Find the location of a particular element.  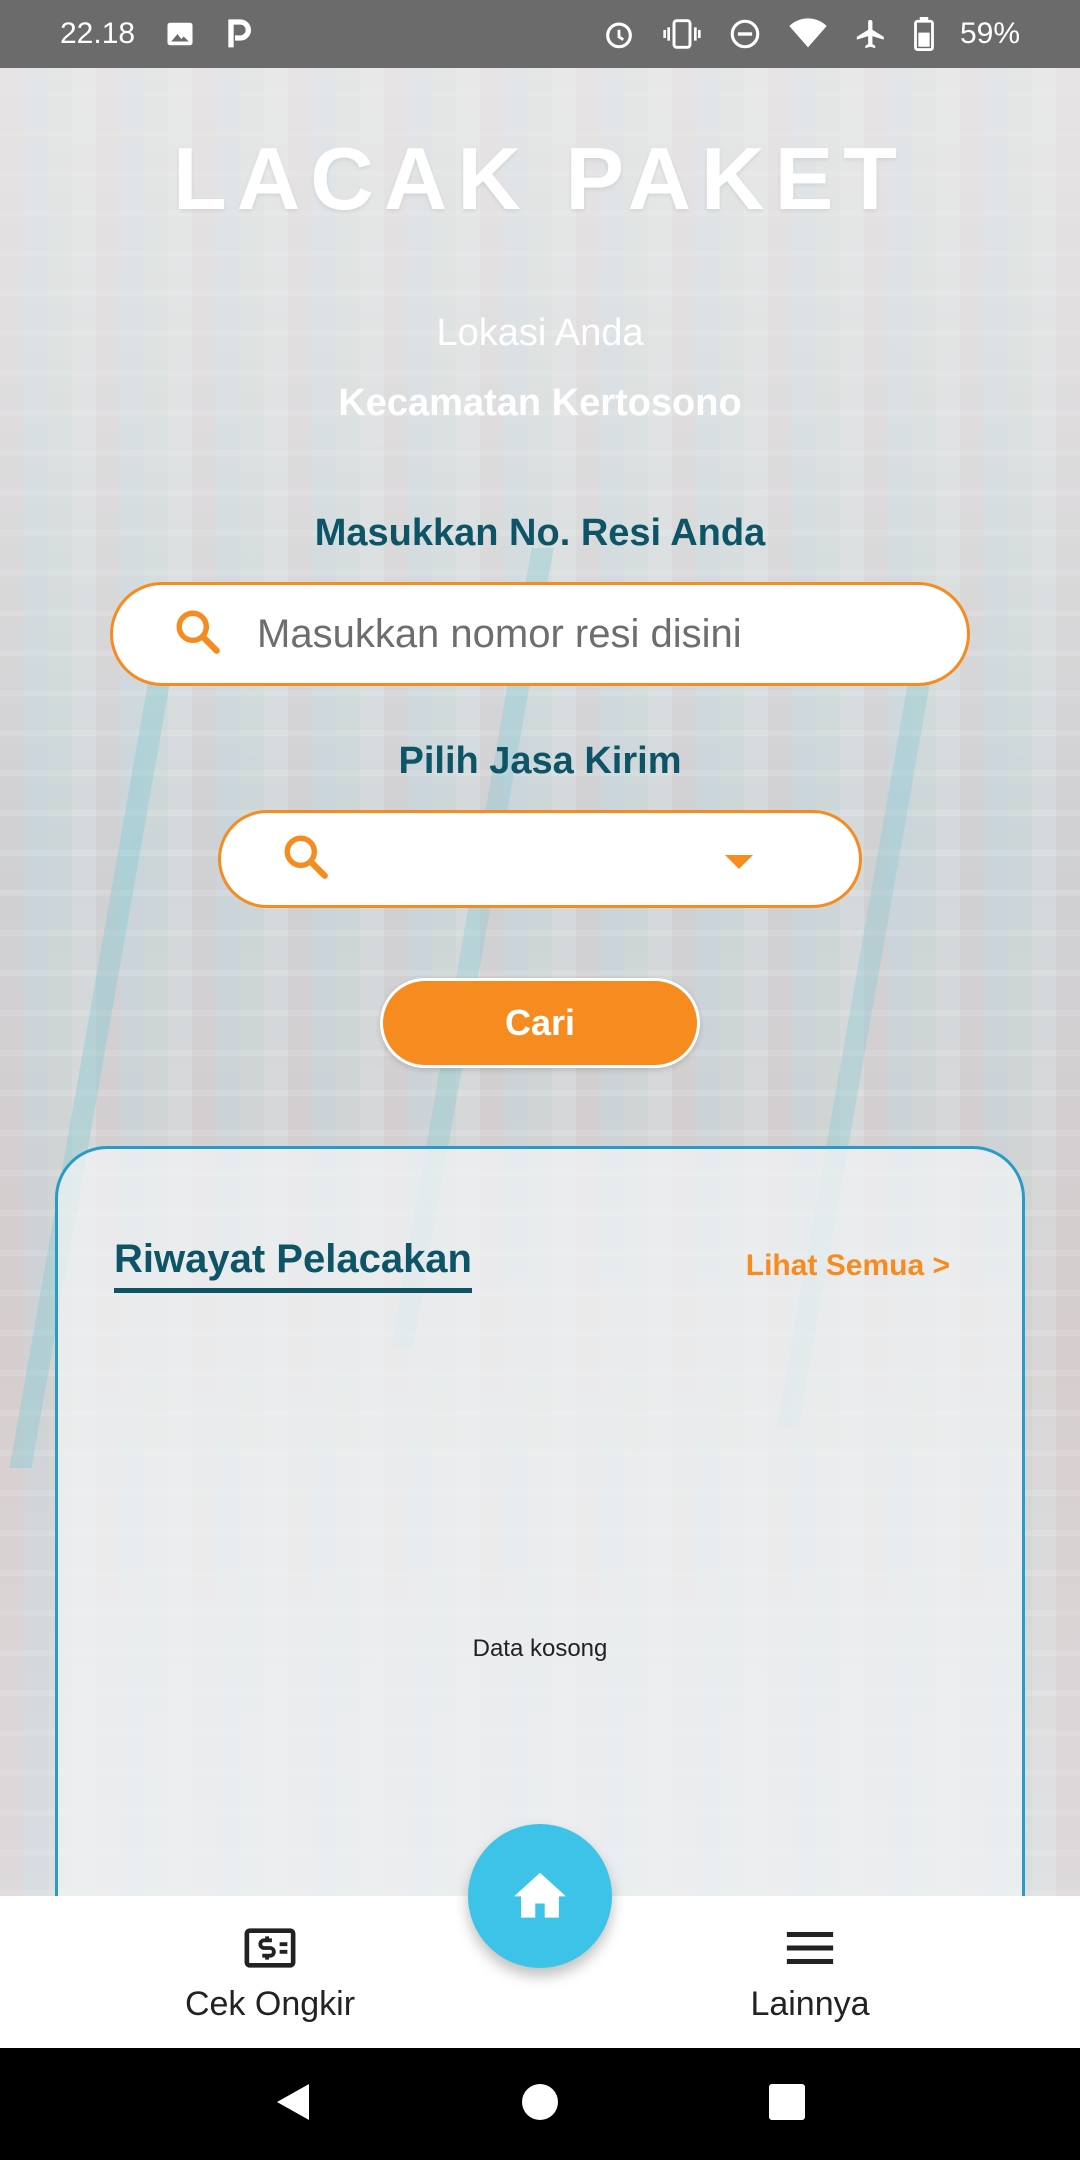

nav-lainnya: Lainnya is located at coordinates (810, 1975).